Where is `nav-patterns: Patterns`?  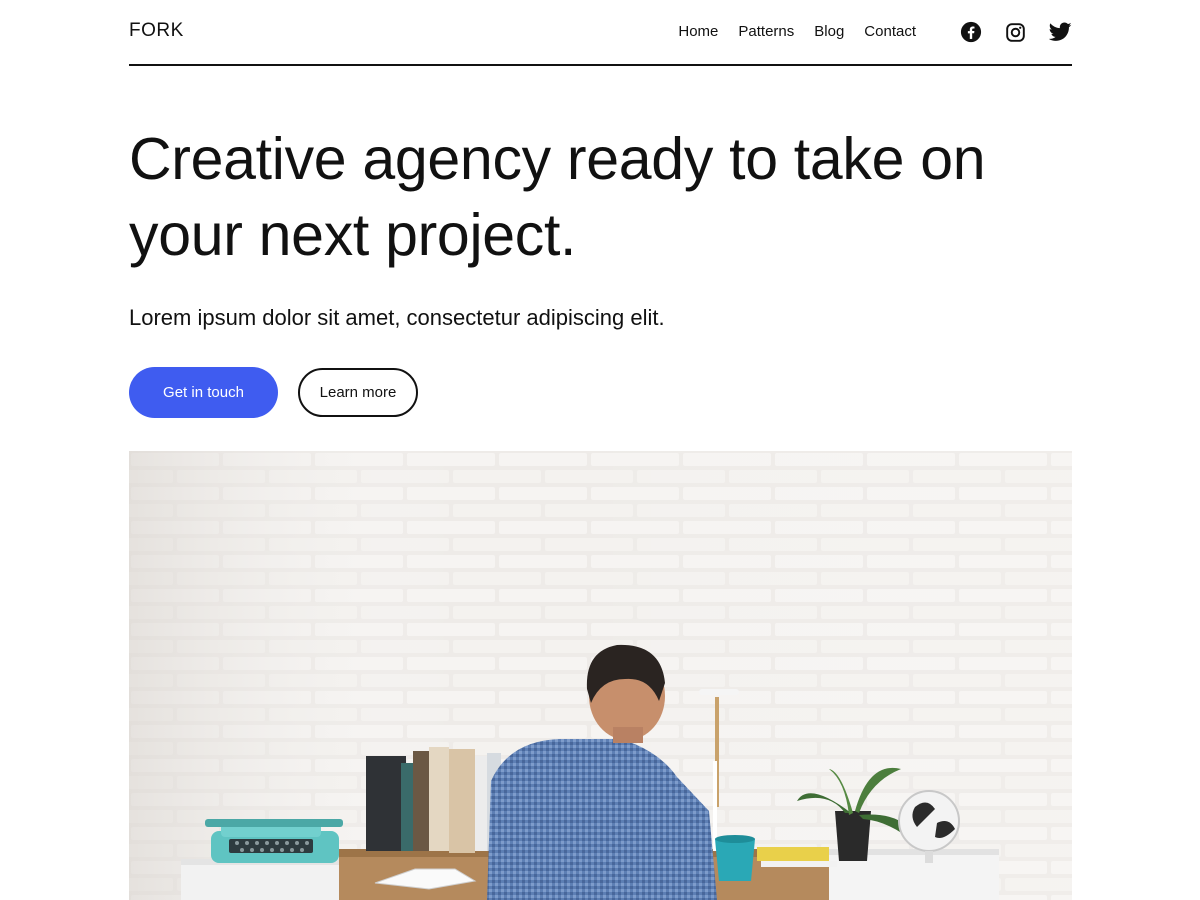 nav-patterns: Patterns is located at coordinates (766, 32).